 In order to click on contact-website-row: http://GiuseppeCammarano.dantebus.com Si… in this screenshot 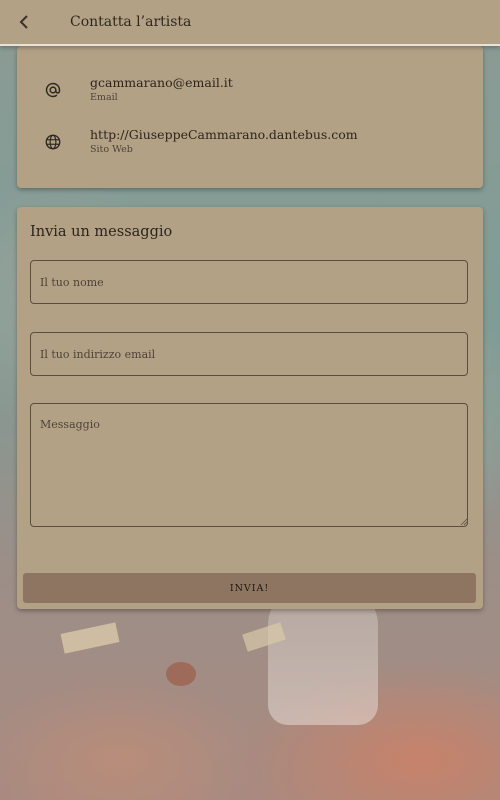, I will do `click(250, 142)`.